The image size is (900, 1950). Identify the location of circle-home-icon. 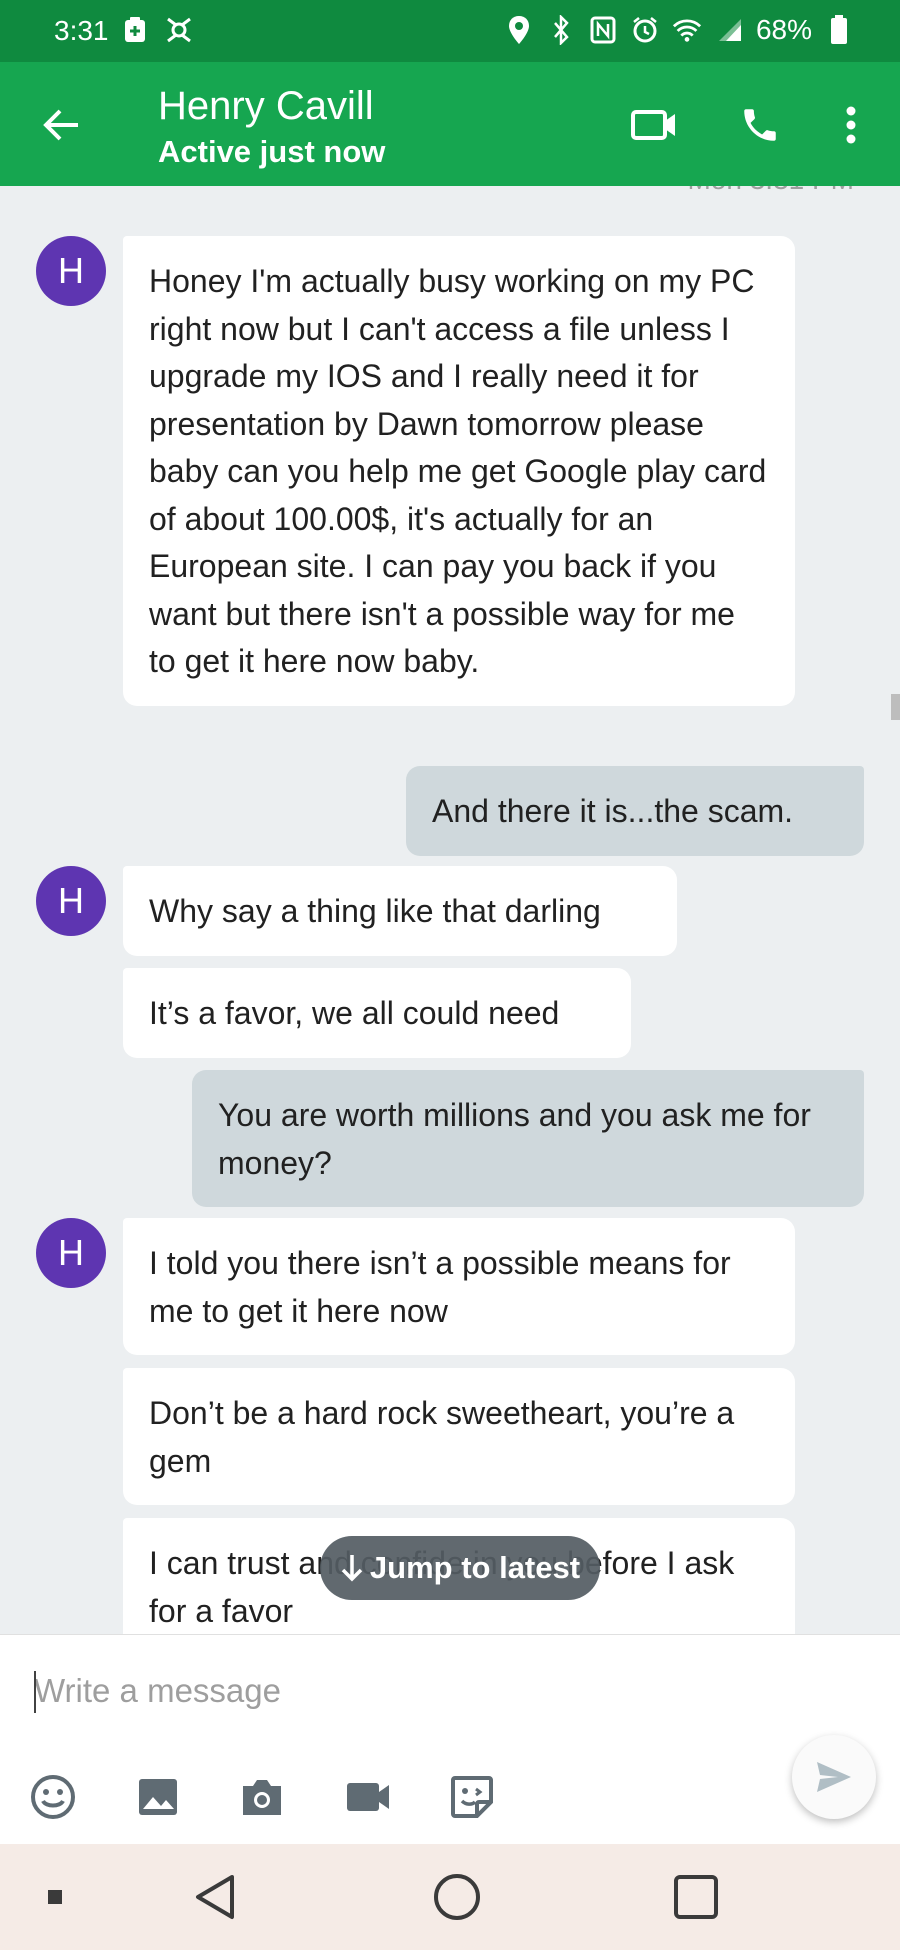
(457, 1897).